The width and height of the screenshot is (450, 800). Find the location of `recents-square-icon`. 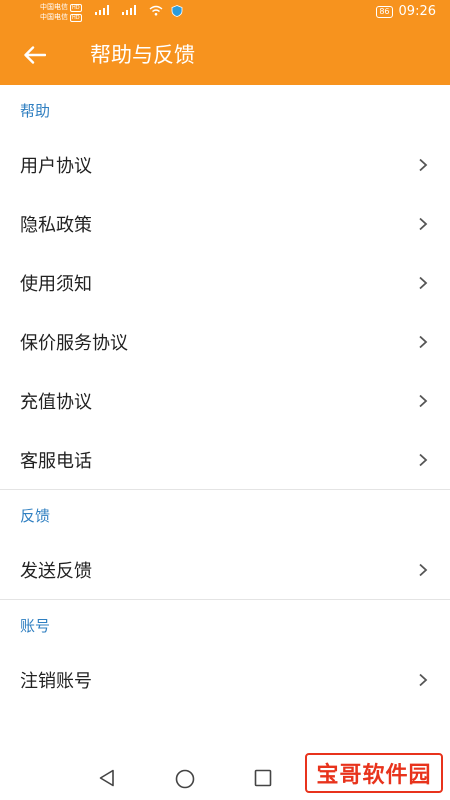

recents-square-icon is located at coordinates (263, 778).